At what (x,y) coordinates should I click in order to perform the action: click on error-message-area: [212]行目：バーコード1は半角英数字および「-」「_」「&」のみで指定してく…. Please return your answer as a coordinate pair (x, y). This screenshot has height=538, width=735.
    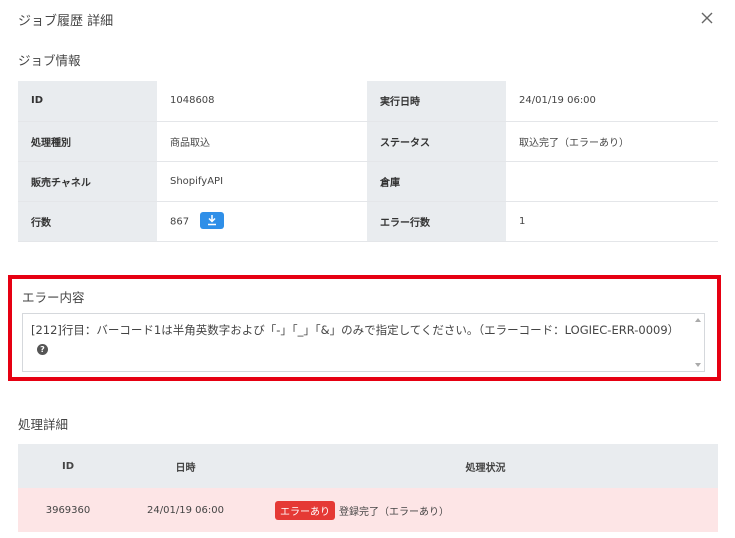
    Looking at the image, I should click on (363, 342).